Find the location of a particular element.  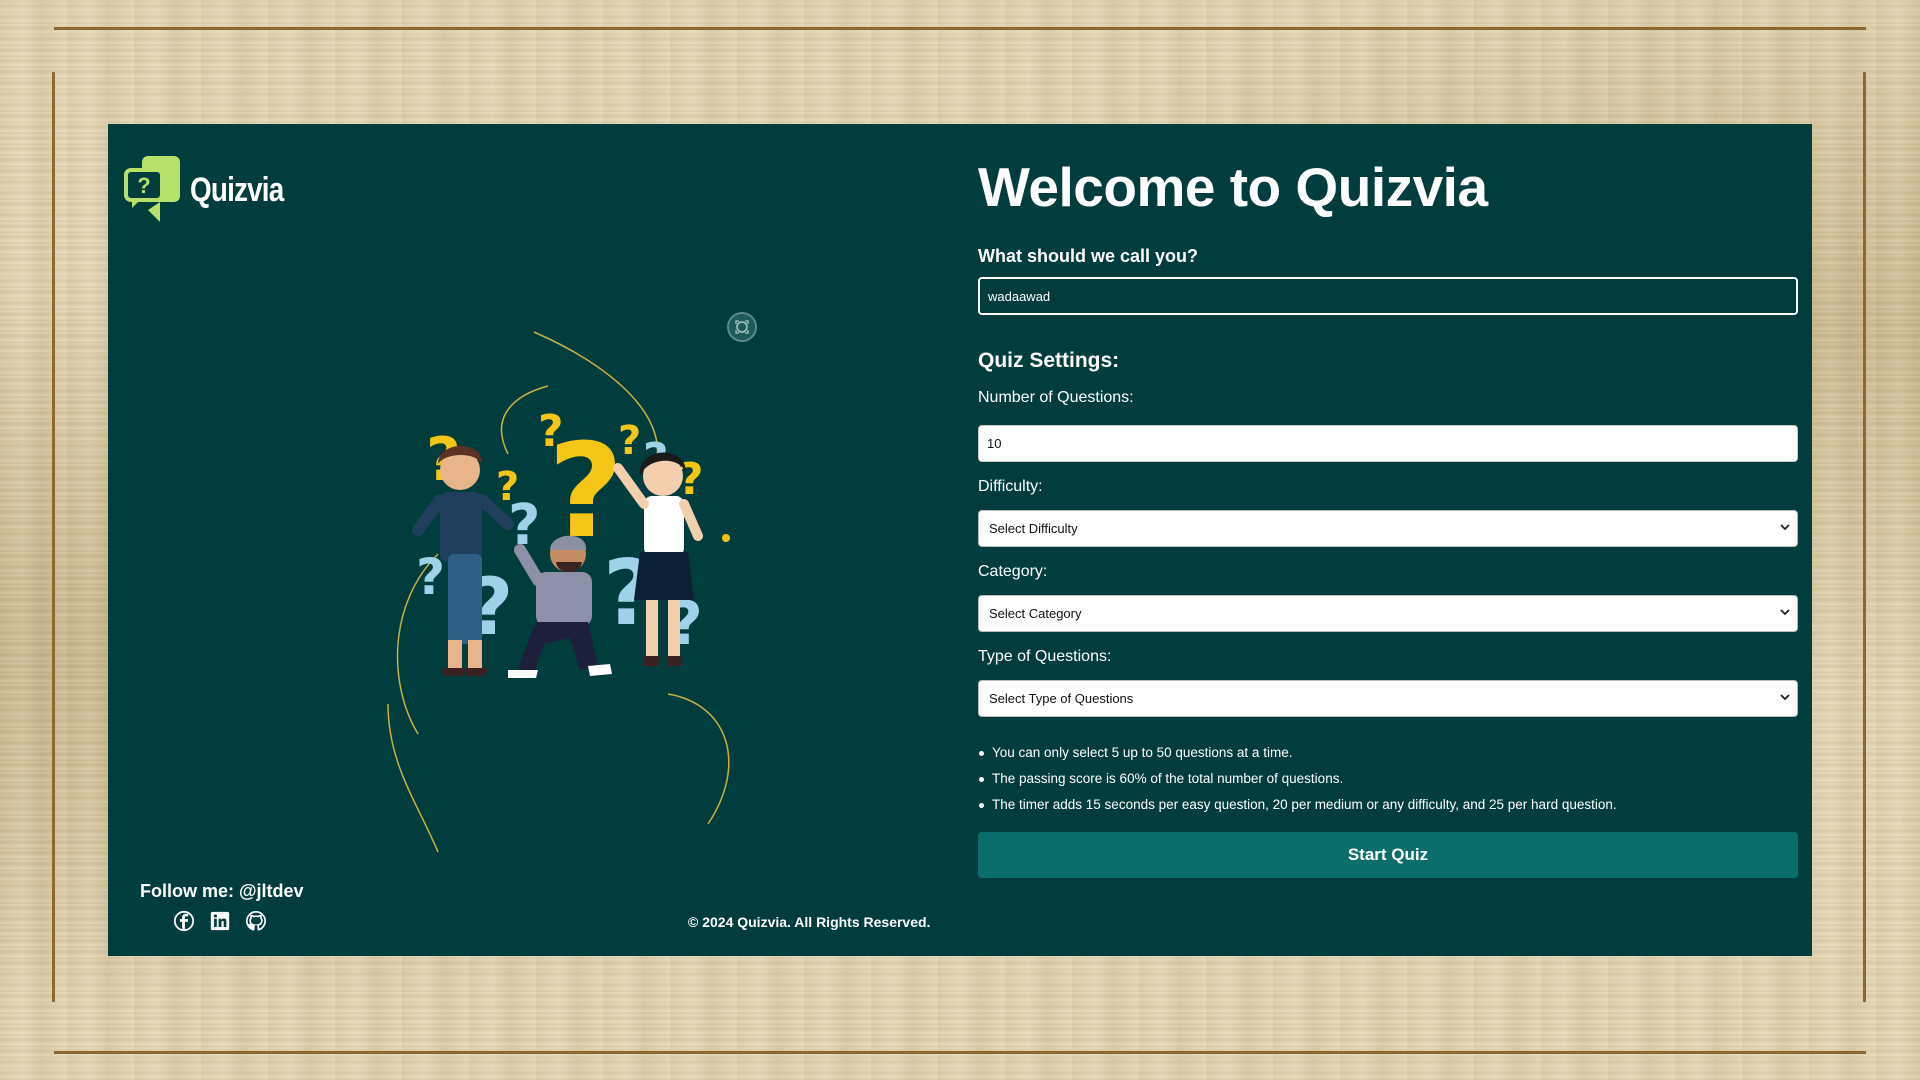

difficulty-select: Select Difficulty is located at coordinates (1388, 528).